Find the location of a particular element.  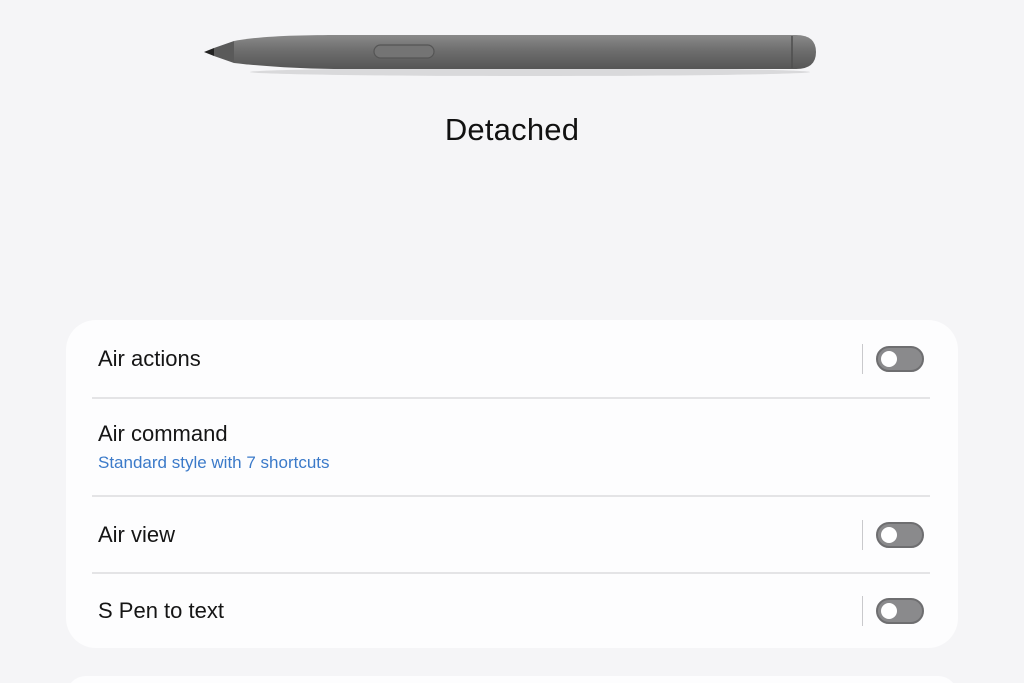

air-view-toggle is located at coordinates (900, 535).